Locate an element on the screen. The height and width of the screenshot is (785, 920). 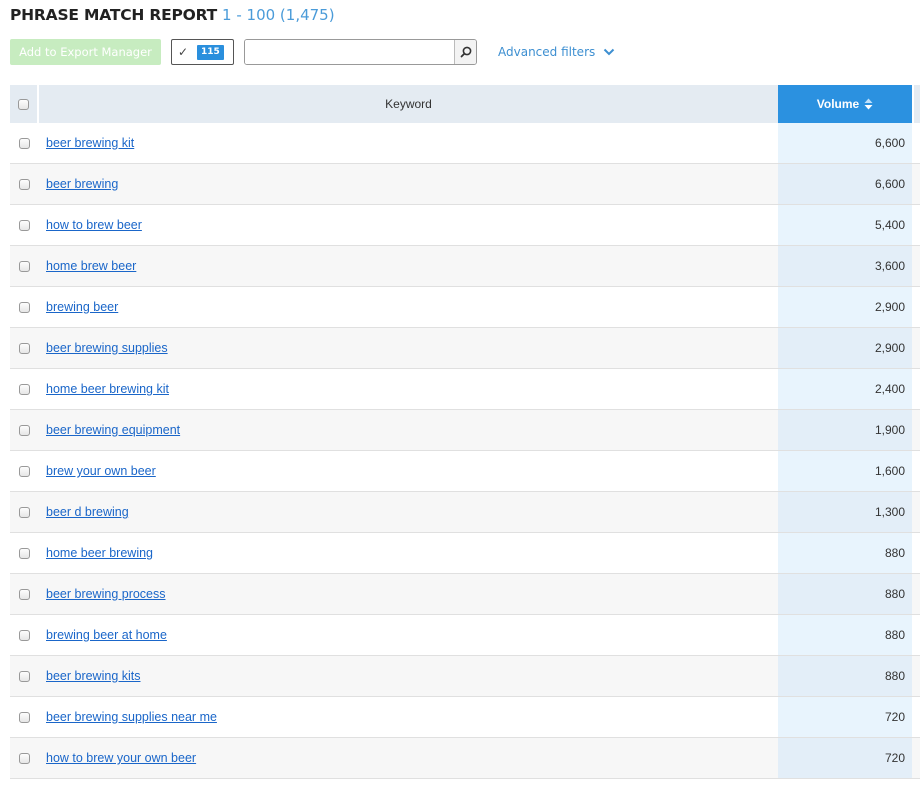
table-row: beer brewing process 880 is located at coordinates (465, 594).